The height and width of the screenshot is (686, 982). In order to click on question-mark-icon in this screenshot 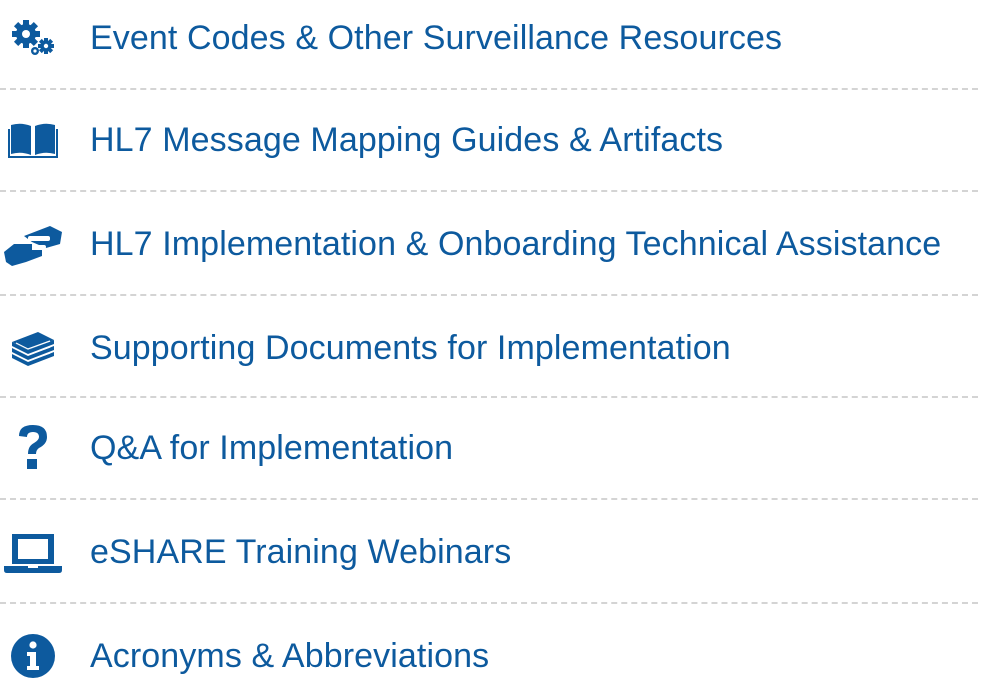, I will do `click(33, 448)`.